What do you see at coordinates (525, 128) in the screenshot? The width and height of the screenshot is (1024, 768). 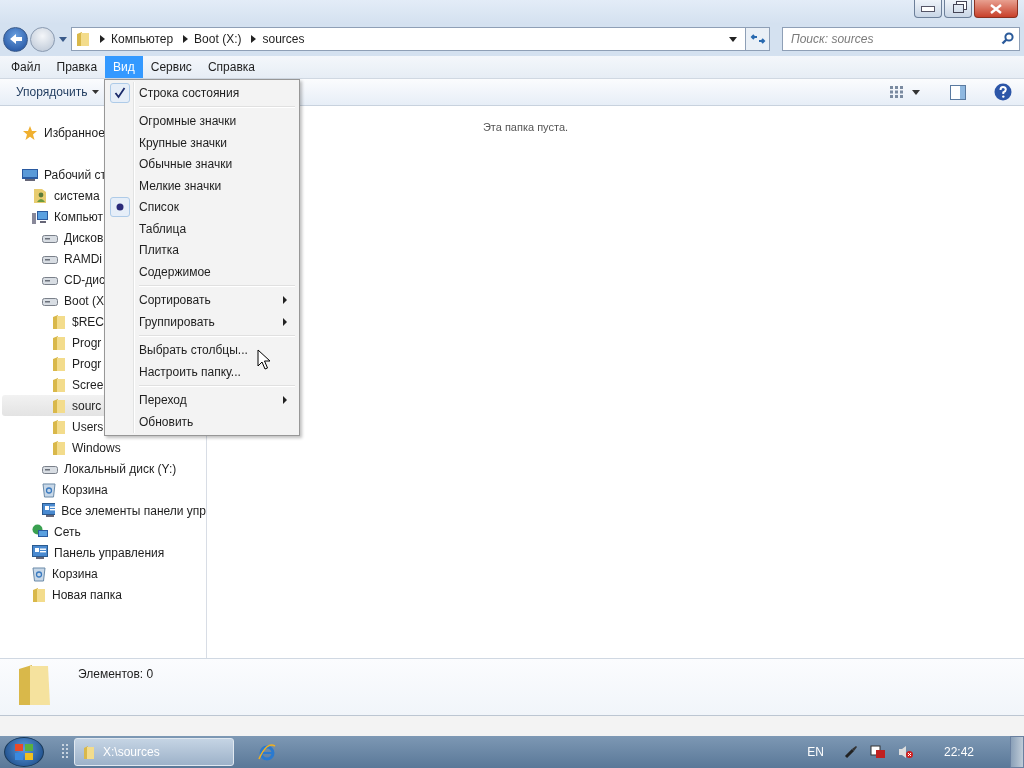 I see `empty-folder-message: Эта папка пуста.` at bounding box center [525, 128].